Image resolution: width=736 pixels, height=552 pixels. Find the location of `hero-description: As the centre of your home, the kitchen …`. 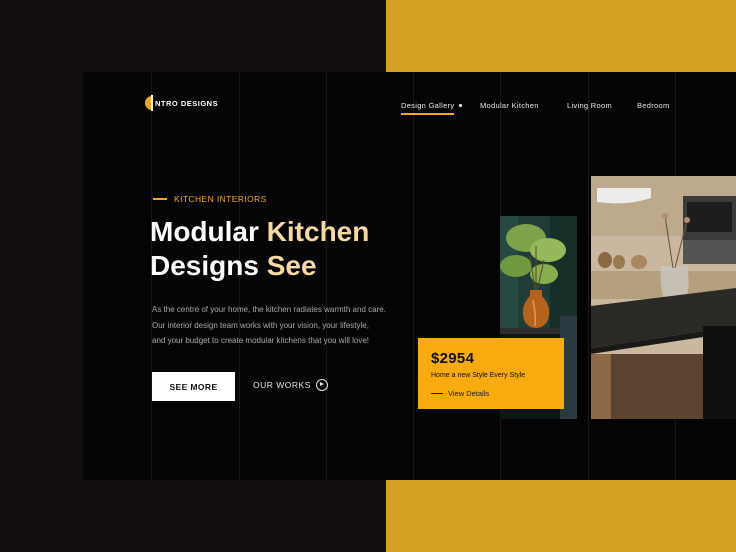

hero-description: As the centre of your home, the kitchen … is located at coordinates (287, 325).